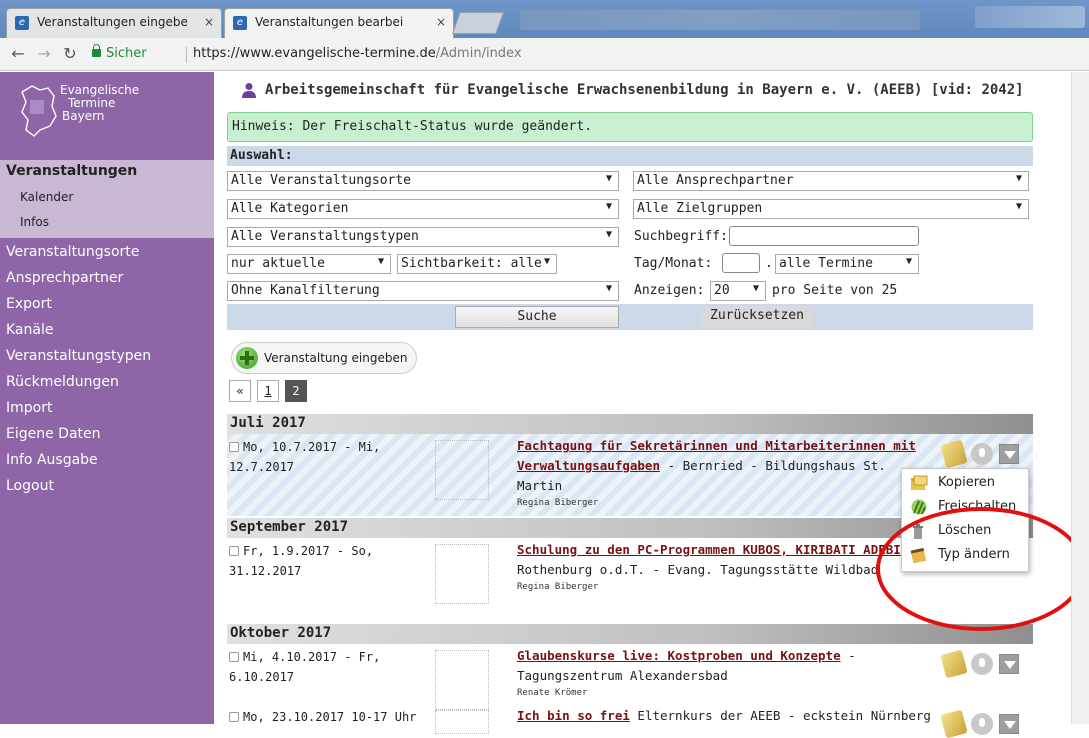  What do you see at coordinates (552, 693) in the screenshot?
I see `event-contact: Renate Krömer` at bounding box center [552, 693].